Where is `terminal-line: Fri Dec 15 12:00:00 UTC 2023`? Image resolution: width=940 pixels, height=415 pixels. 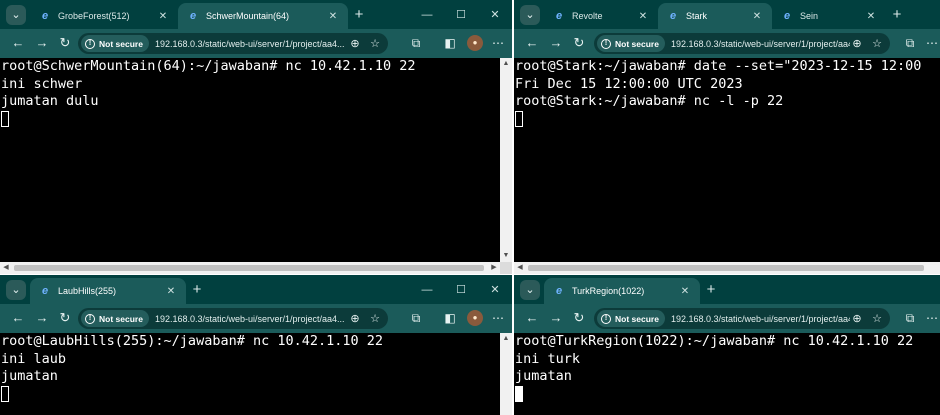 terminal-line: Fri Dec 15 12:00:00 UTC 2023 is located at coordinates (629, 83).